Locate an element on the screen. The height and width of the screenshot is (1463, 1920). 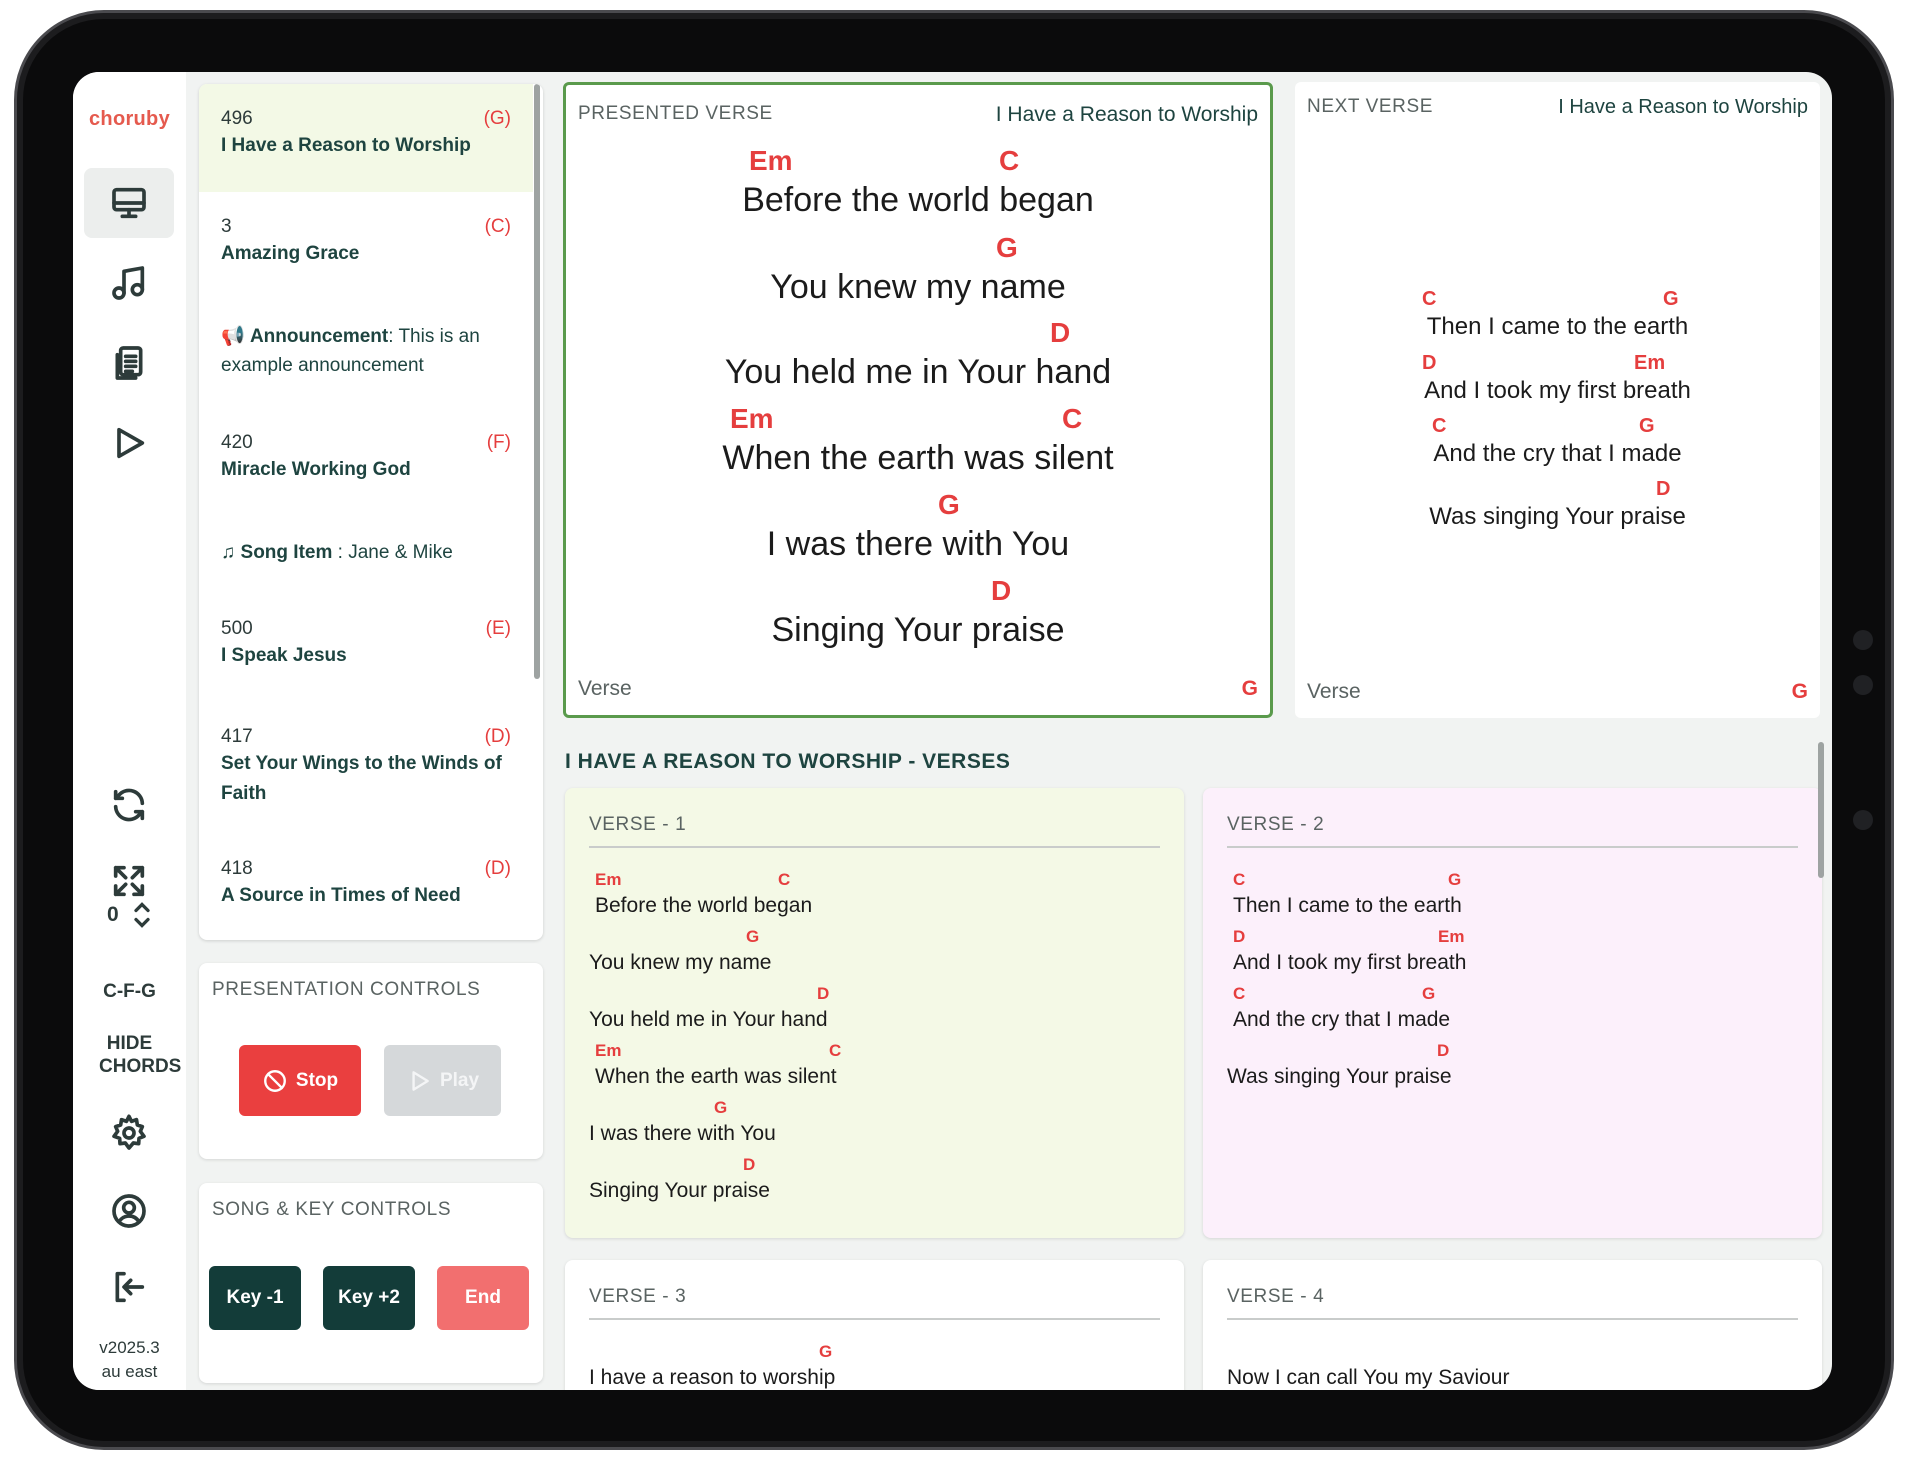
stop-button: Stop is located at coordinates (300, 1080).